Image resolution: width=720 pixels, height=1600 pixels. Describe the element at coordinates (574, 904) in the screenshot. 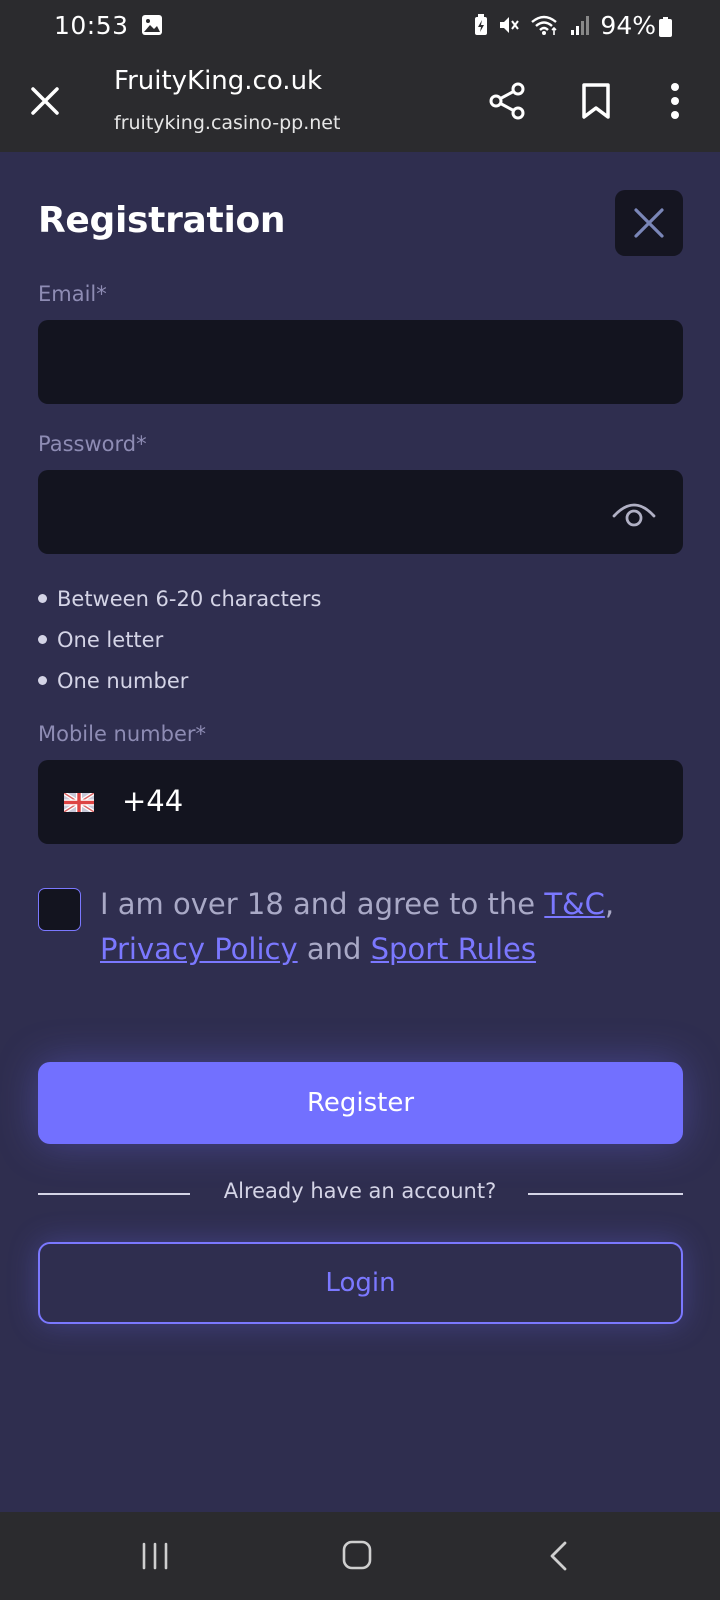

I see `tc-link: T&C` at that location.